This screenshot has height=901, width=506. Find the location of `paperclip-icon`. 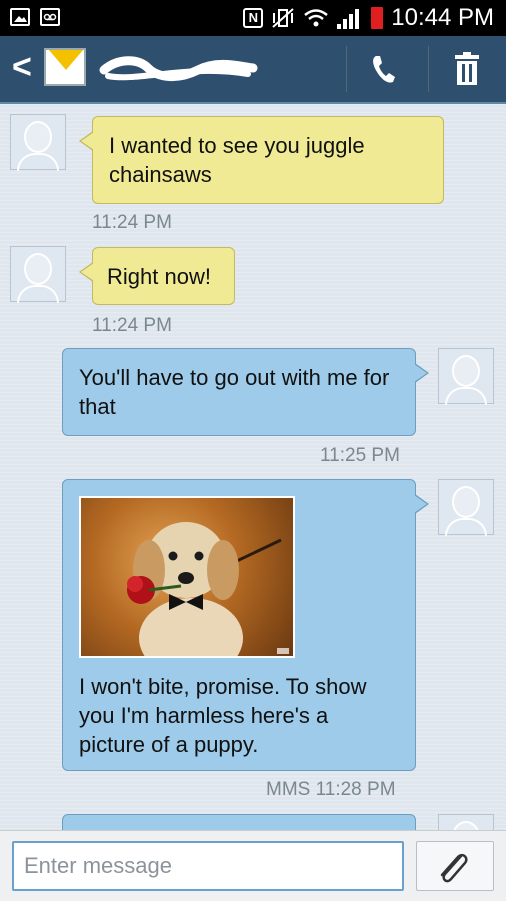

paperclip-icon is located at coordinates (454, 868).